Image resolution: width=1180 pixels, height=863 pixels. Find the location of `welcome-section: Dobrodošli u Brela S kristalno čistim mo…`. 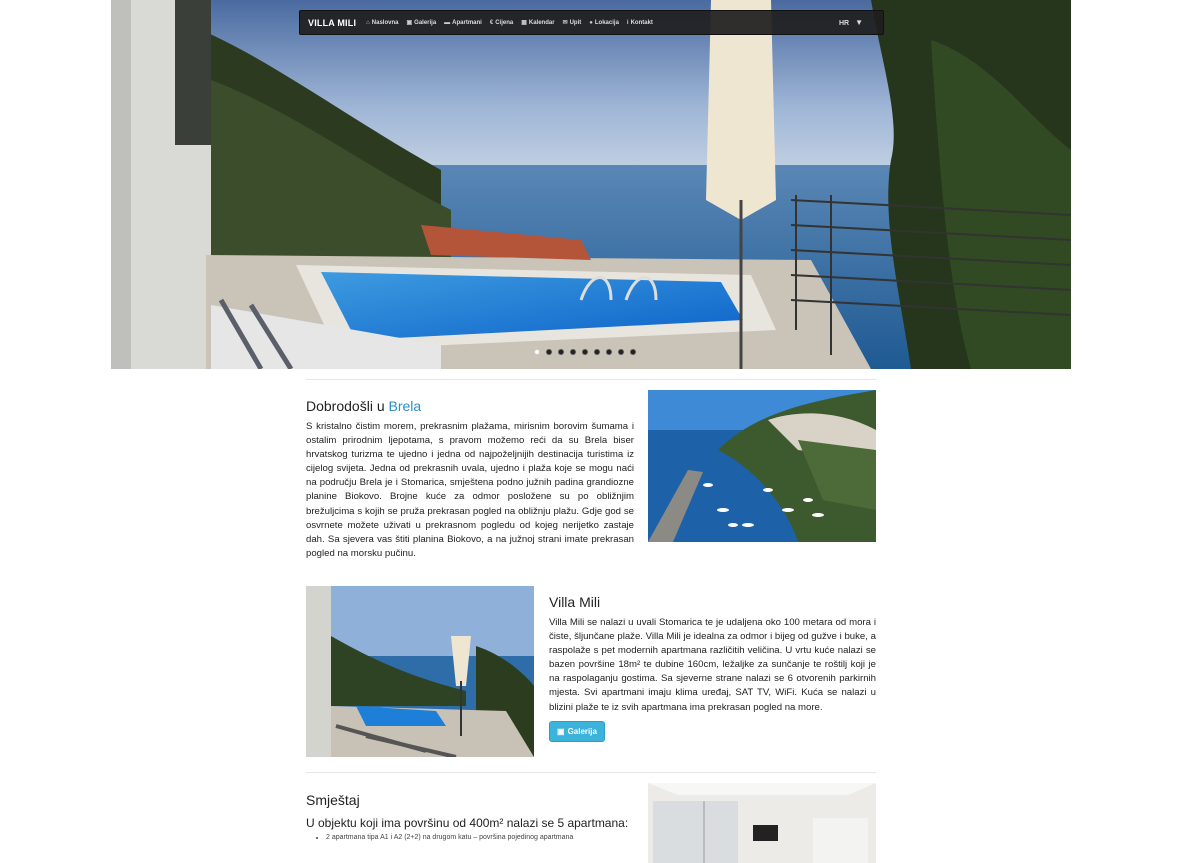

welcome-section: Dobrodošli u Brela S kristalno čistim mo… is located at coordinates (470, 479).